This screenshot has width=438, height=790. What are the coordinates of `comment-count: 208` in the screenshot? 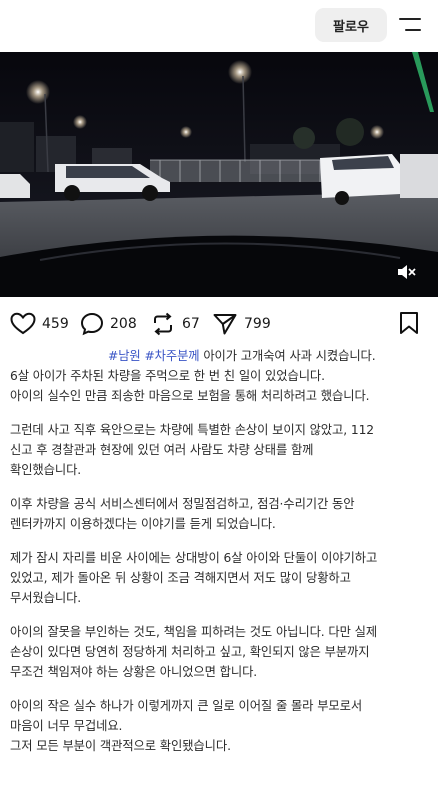 It's located at (123, 324).